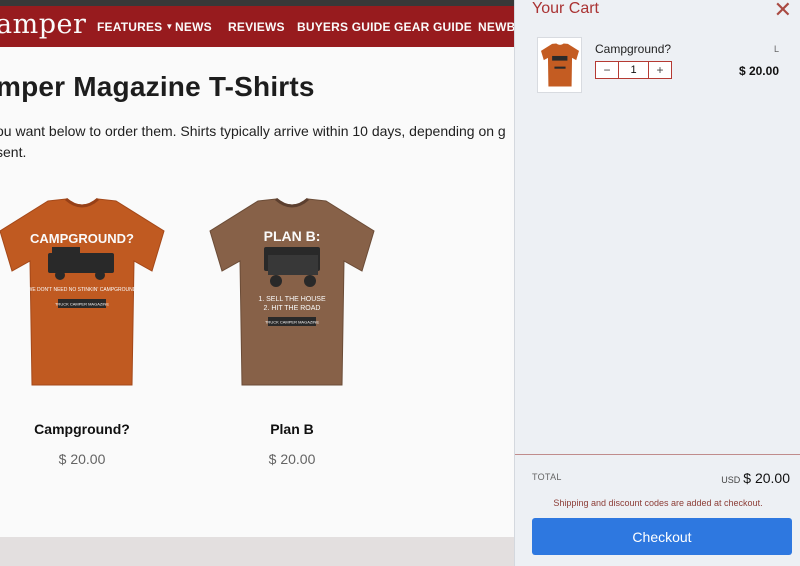 This screenshot has height=566, width=800. What do you see at coordinates (662, 536) in the screenshot?
I see `checkout-button: Checkout` at bounding box center [662, 536].